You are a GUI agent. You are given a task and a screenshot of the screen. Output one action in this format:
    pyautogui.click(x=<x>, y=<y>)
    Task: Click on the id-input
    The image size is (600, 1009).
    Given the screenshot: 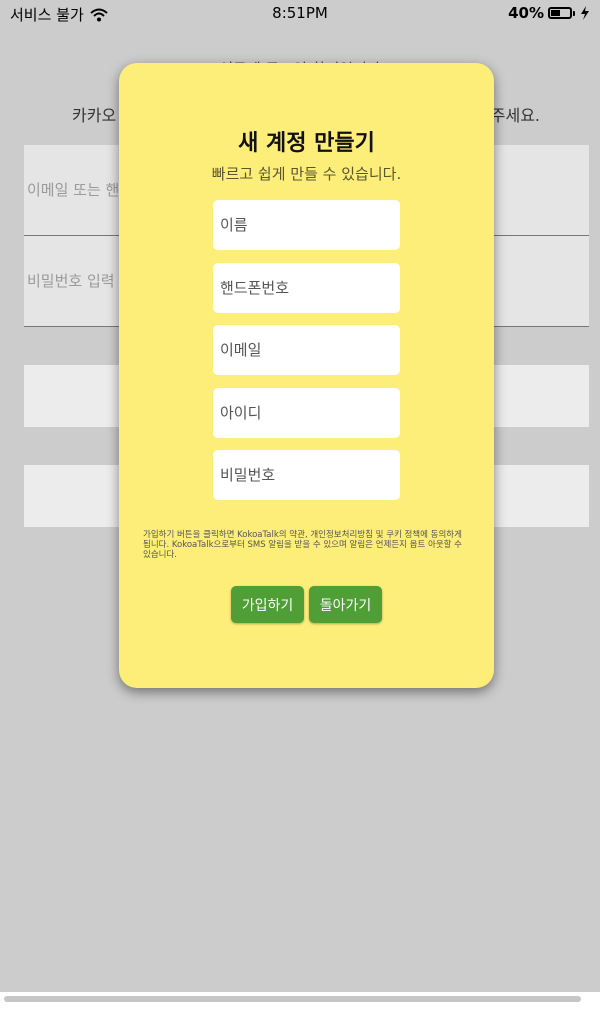 What is the action you would take?
    pyautogui.click(x=306, y=413)
    